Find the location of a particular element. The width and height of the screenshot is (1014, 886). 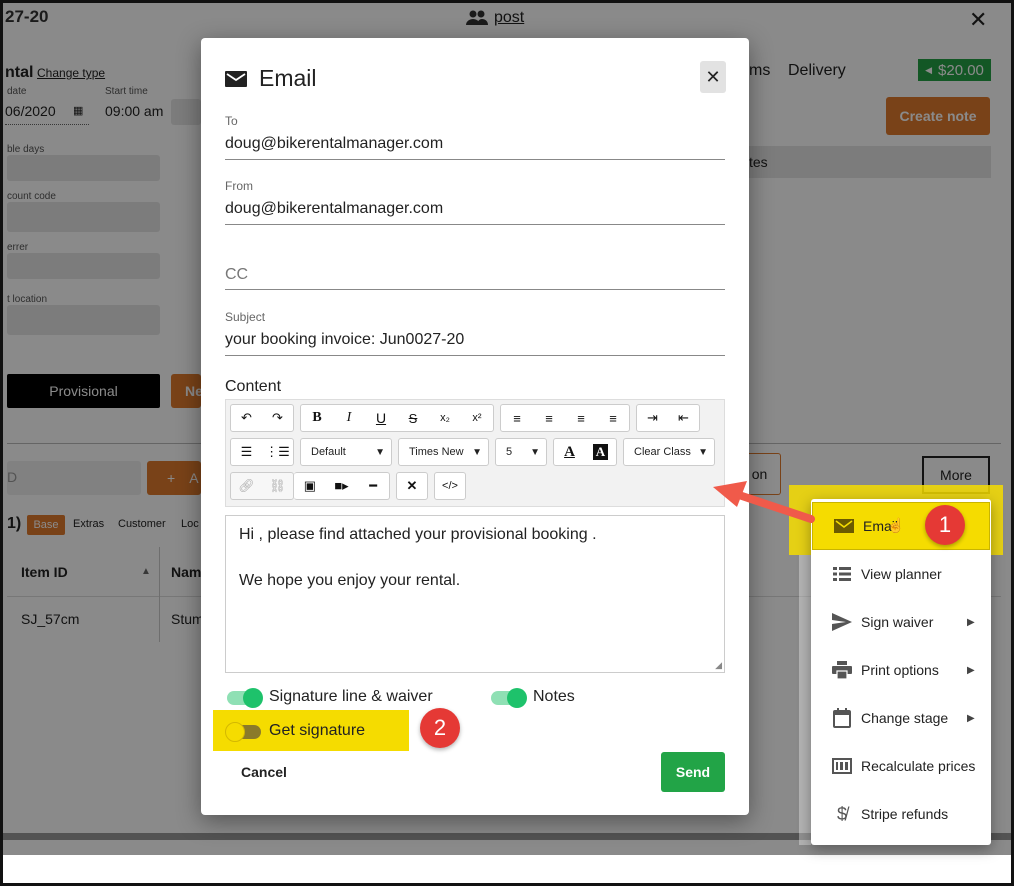

unlink-icon: ⛓︎ is located at coordinates (277, 486).